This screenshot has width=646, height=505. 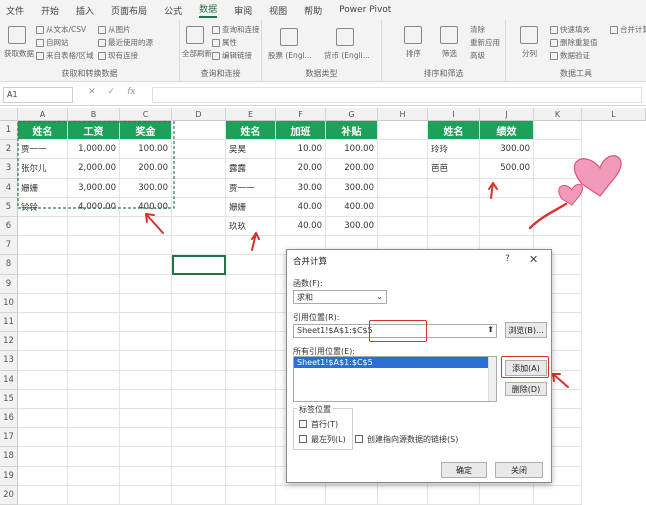 What do you see at coordinates (52, 42) in the screenshot?
I see `from-web-button: 自网站` at bounding box center [52, 42].